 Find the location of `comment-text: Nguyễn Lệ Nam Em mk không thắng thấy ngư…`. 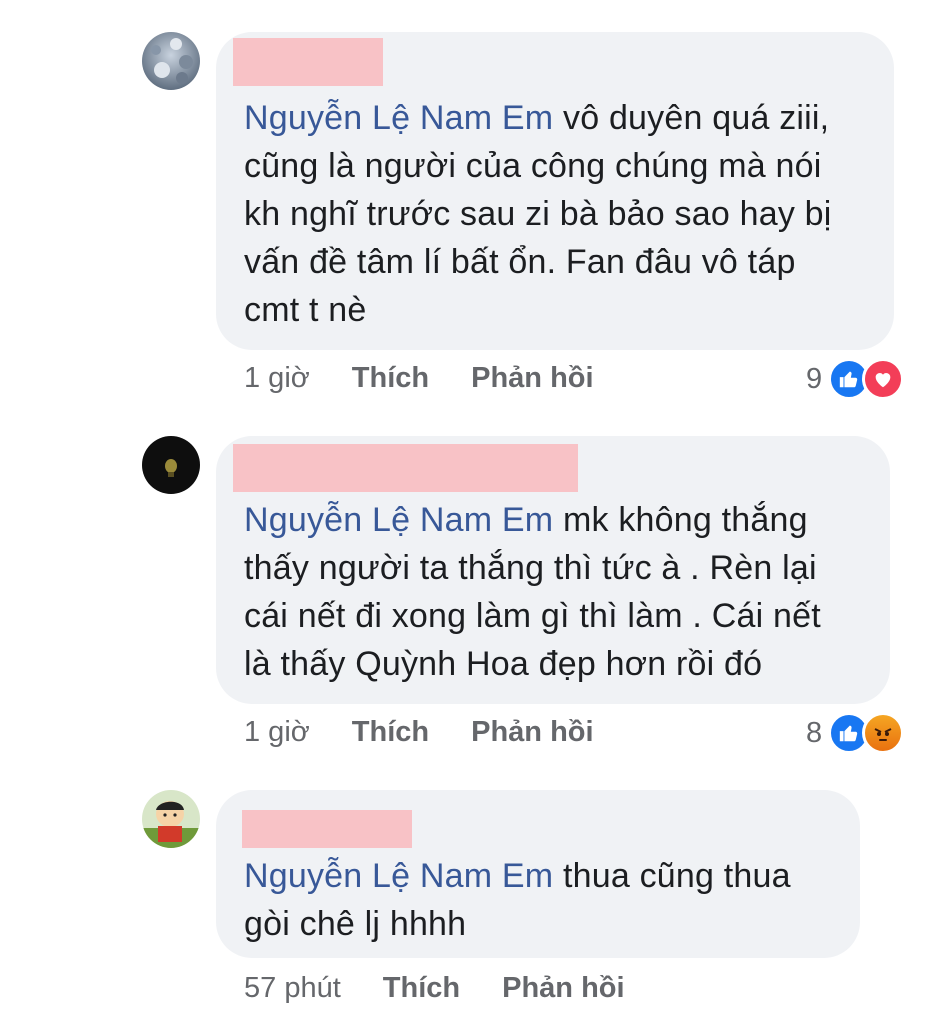

comment-text: Nguyễn Lệ Nam Em mk không thắng thấy ngư… is located at coordinates (532, 592).